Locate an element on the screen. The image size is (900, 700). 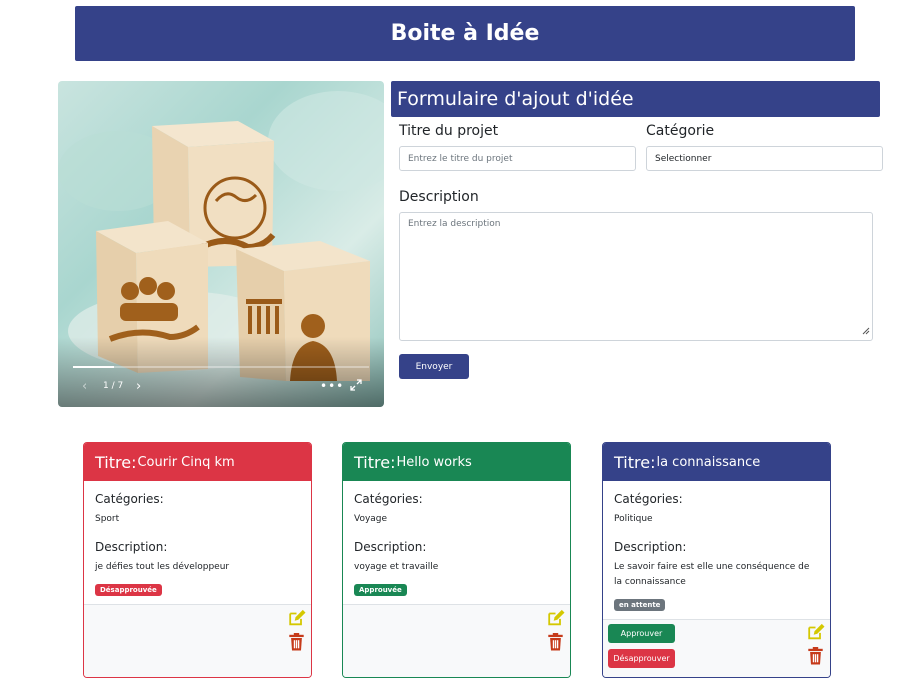
card-title: la connaissance is located at coordinates (708, 462).